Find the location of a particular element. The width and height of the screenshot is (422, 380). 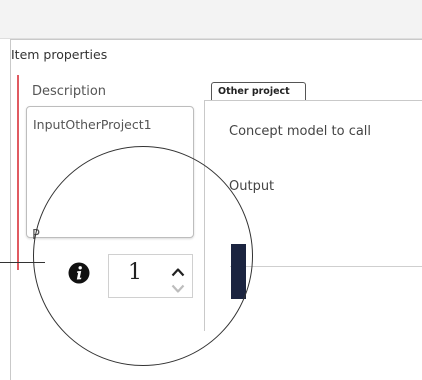

info-circle-icon is located at coordinates (79, 273).